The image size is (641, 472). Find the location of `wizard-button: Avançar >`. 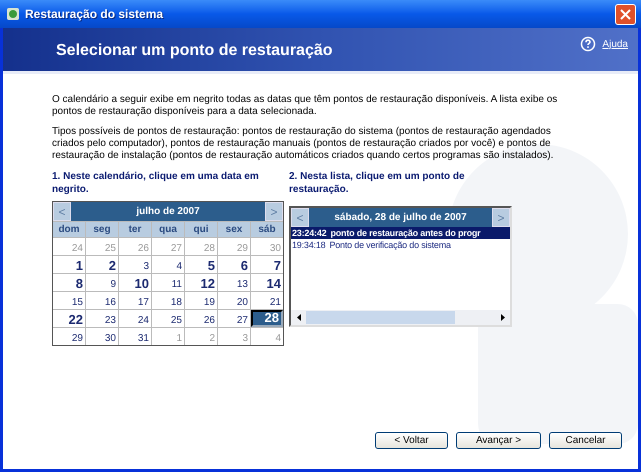

wizard-button: Avançar > is located at coordinates (498, 440).